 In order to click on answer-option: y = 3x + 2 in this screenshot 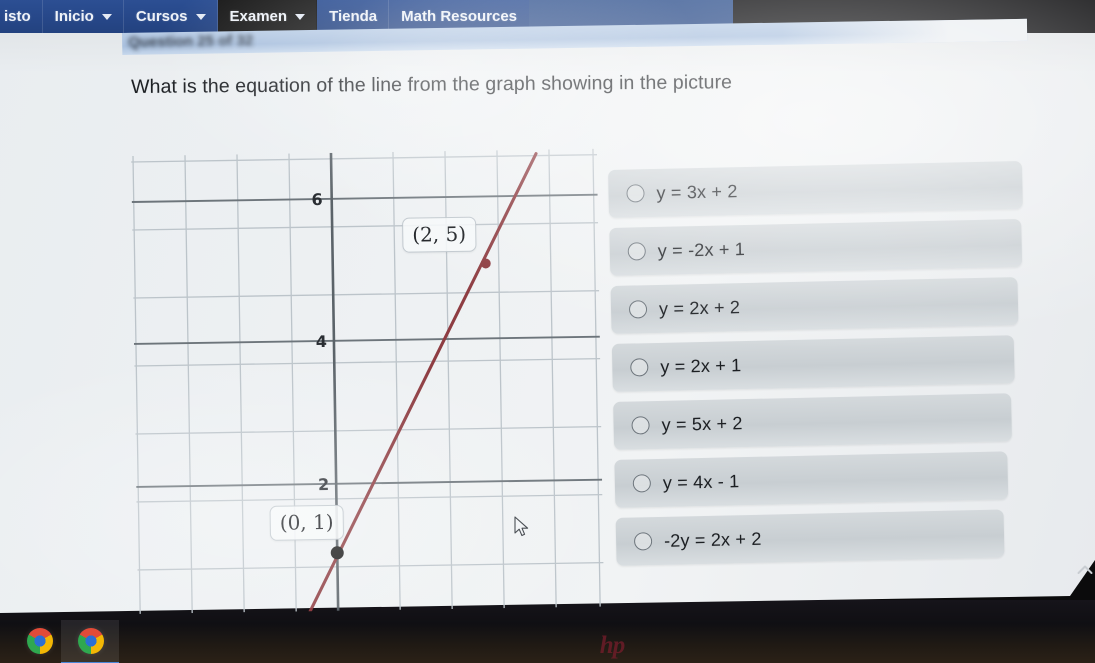, I will do `click(815, 189)`.